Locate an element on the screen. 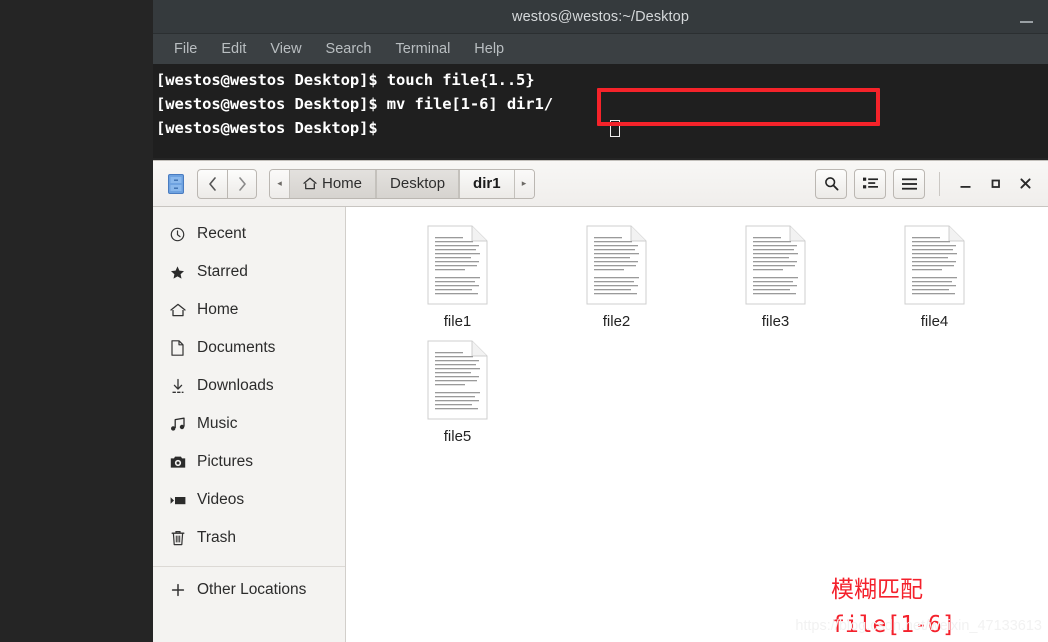 Image resolution: width=1048 pixels, height=642 pixels. view-options-button is located at coordinates (870, 183).